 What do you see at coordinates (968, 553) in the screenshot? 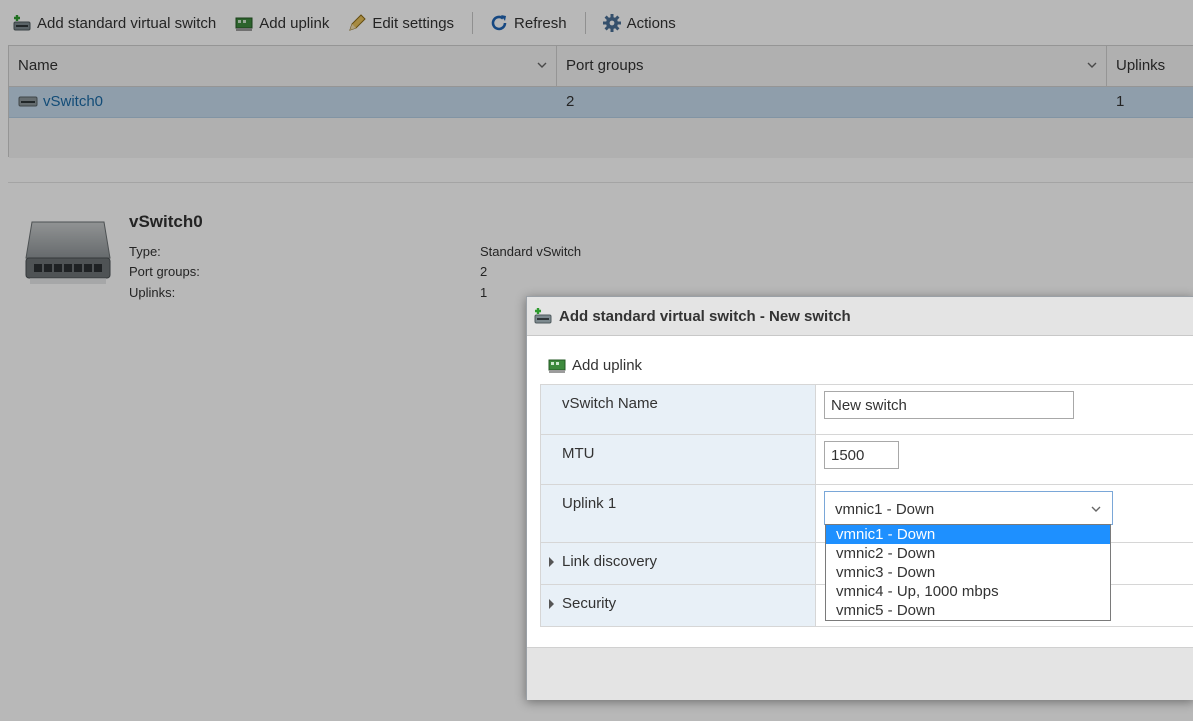
I see `uplink-option: vmnic2 - Down` at bounding box center [968, 553].